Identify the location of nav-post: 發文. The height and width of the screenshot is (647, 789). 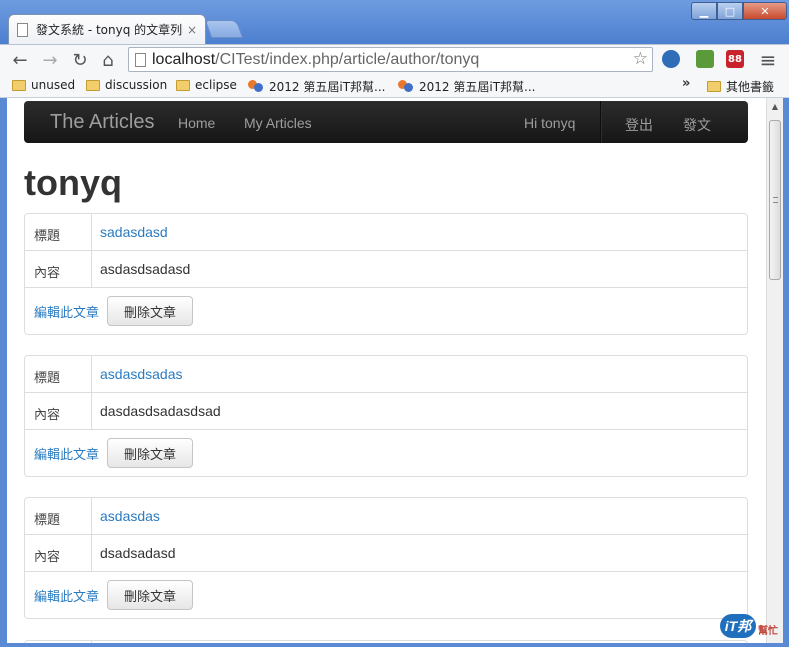
(697, 125).